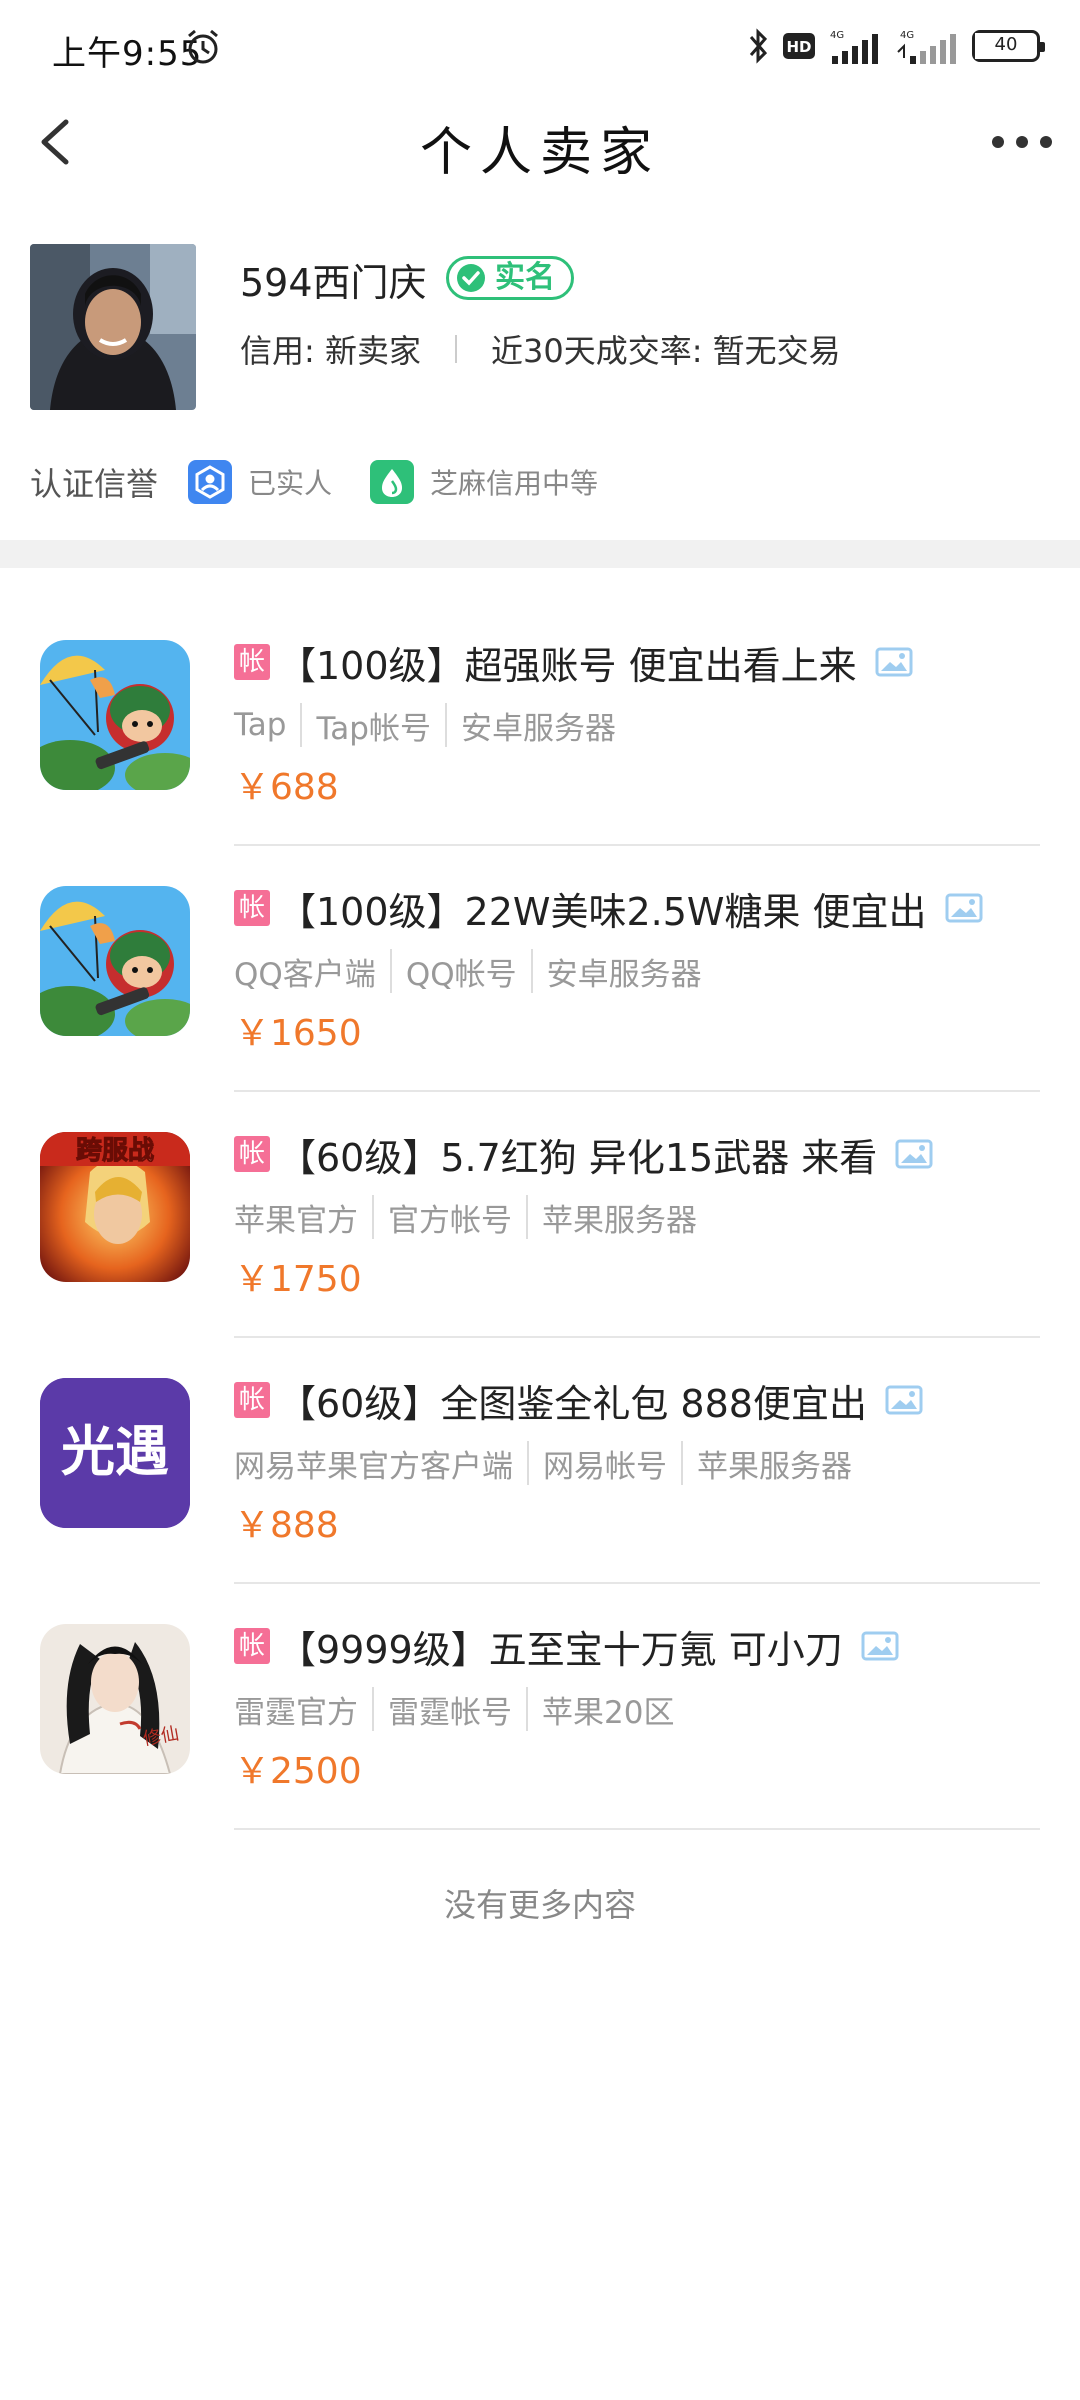 The image size is (1080, 2400). Describe the element at coordinates (290, 483) in the screenshot. I see `cert-real-person-text: 已实人` at that location.